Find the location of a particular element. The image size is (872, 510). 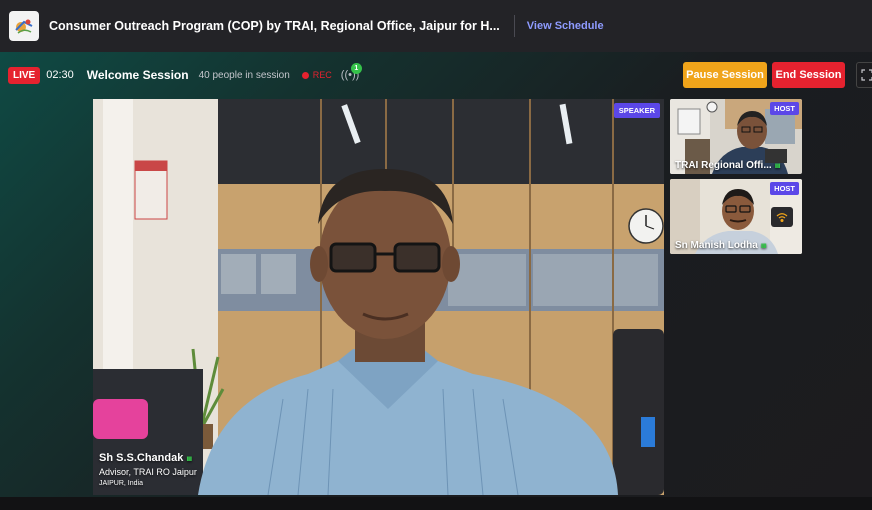

view-schedule-link: View Schedule is located at coordinates (565, 26).